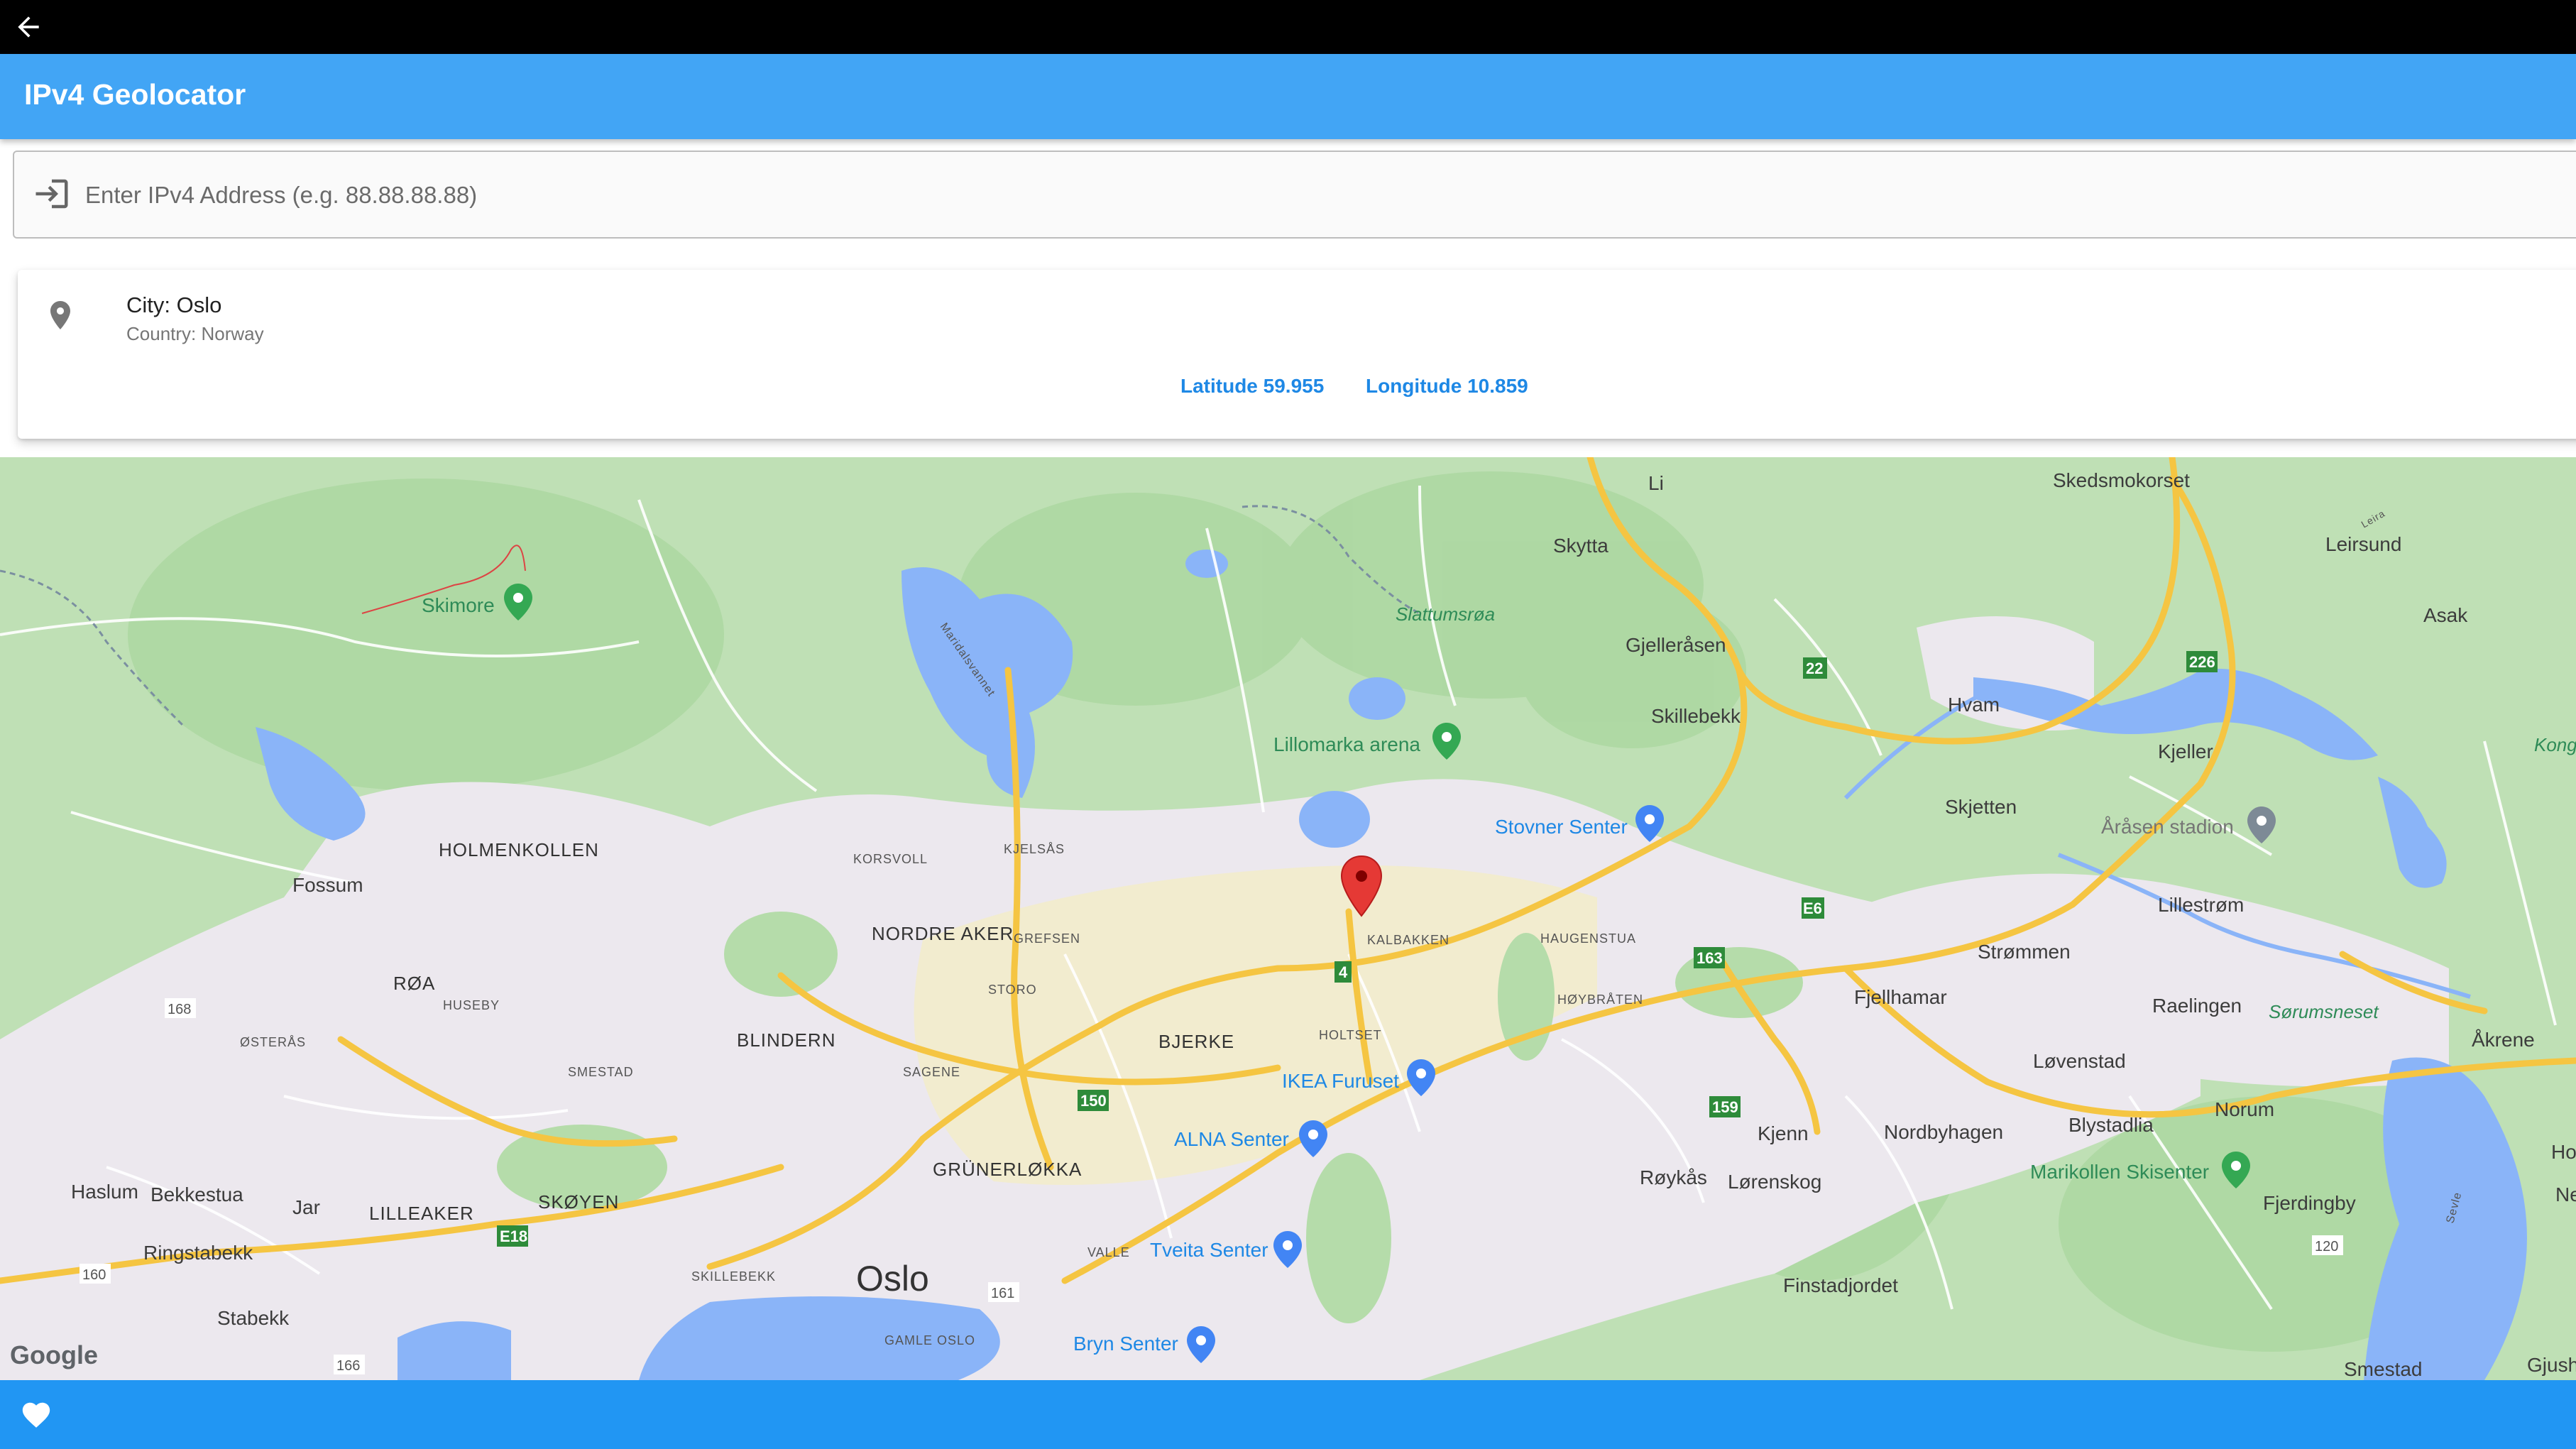  I want to click on map-label-skjetten: Skjetten, so click(1981, 807).